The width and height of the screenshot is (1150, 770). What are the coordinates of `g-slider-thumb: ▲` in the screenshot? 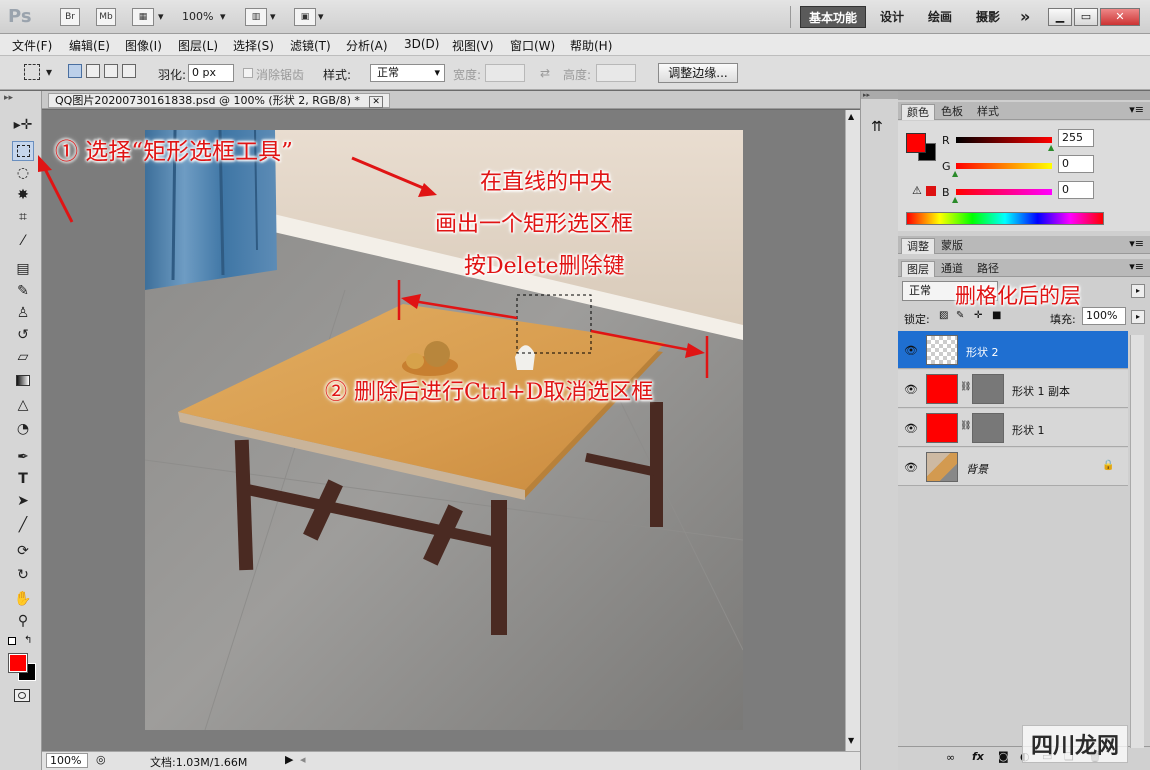 It's located at (955, 173).